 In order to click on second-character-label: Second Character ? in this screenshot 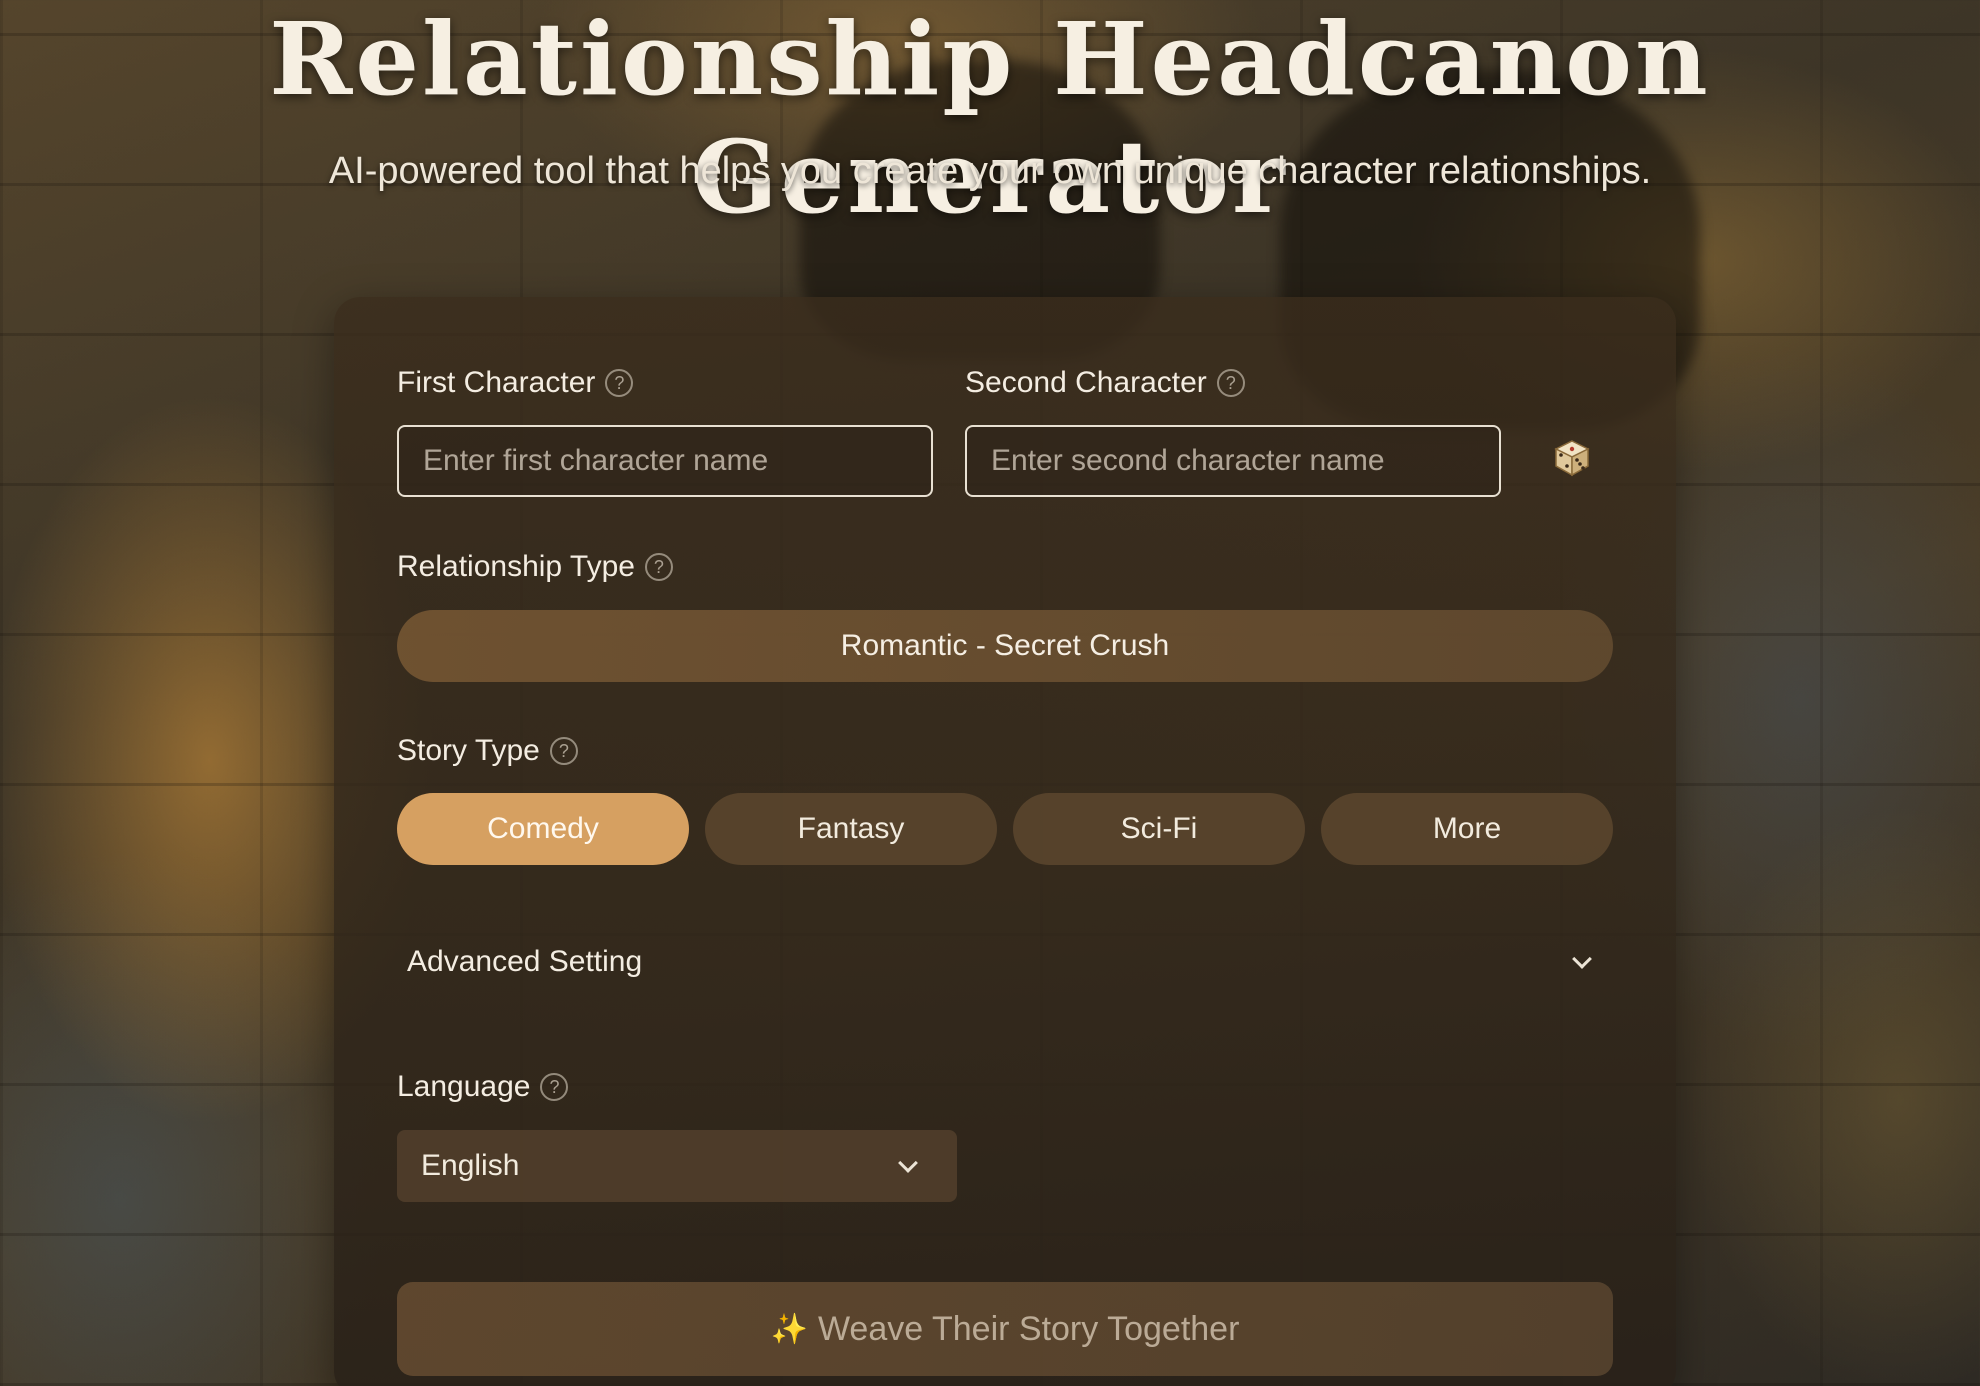, I will do `click(1105, 383)`.